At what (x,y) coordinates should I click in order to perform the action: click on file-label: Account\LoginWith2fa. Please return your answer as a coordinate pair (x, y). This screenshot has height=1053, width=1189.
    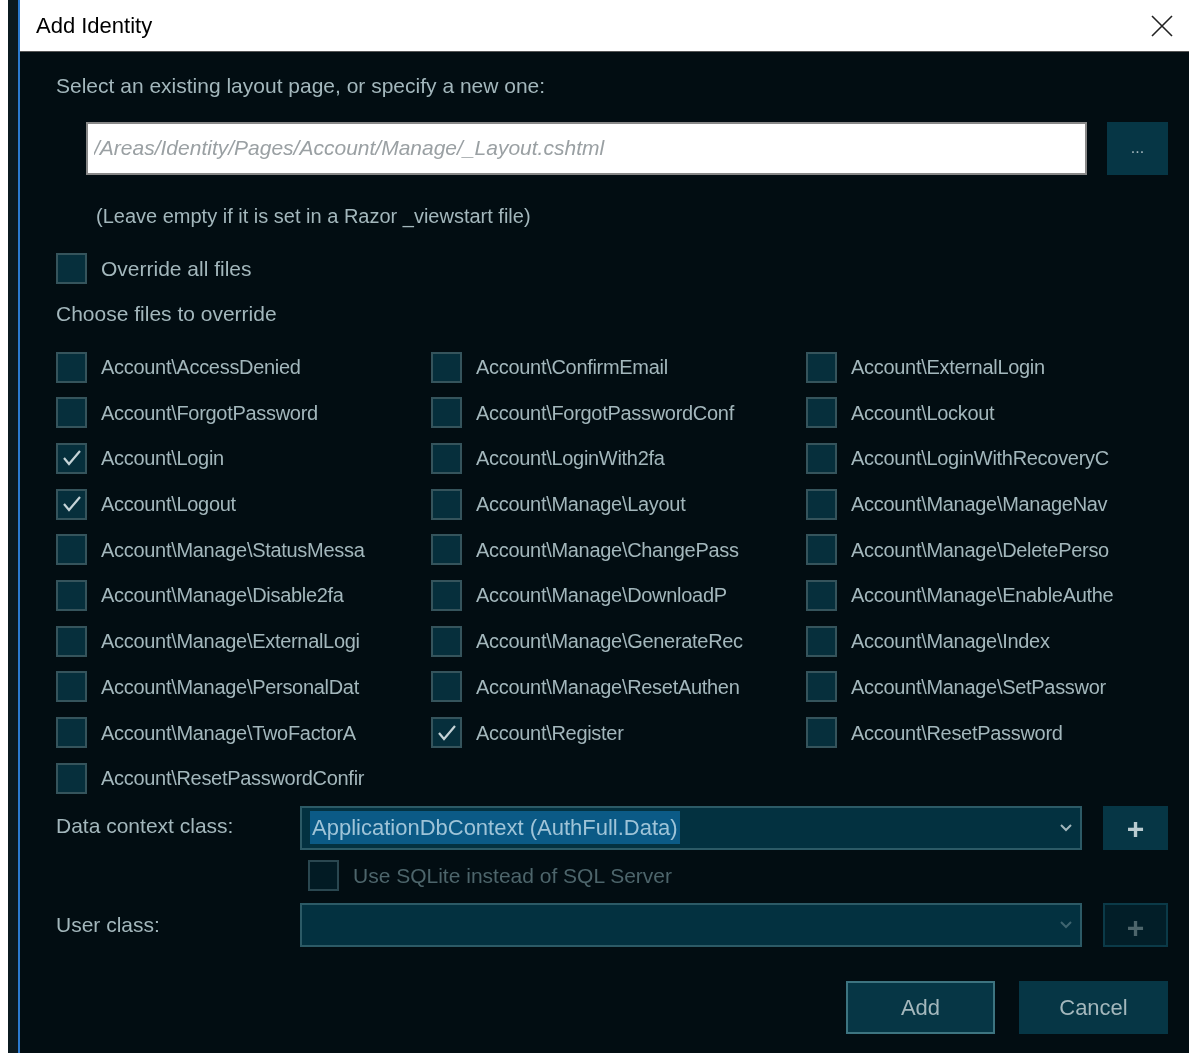
    Looking at the image, I should click on (570, 459).